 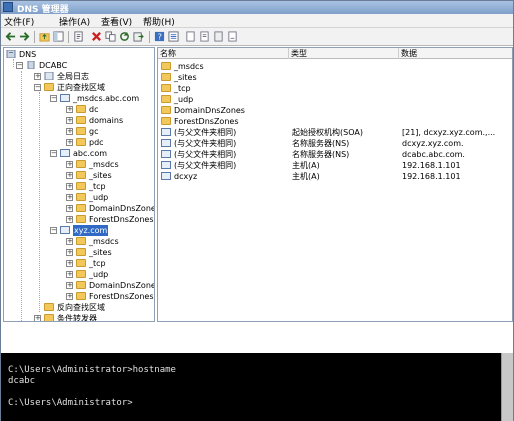 I want to click on up-folder-icon, so click(x=44, y=36).